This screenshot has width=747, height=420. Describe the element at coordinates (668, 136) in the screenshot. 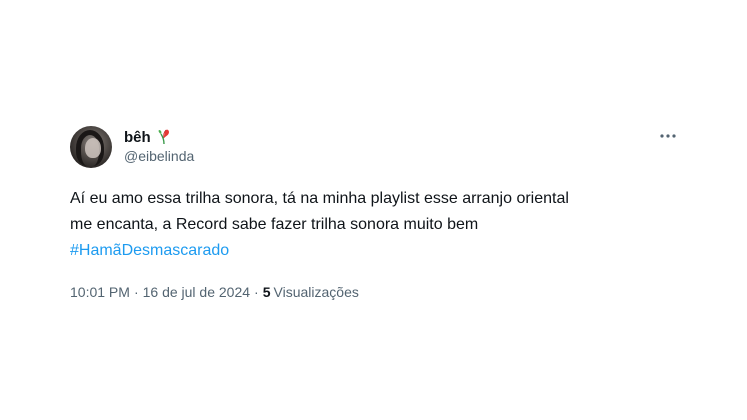

I see `more-horizontal-icon` at that location.